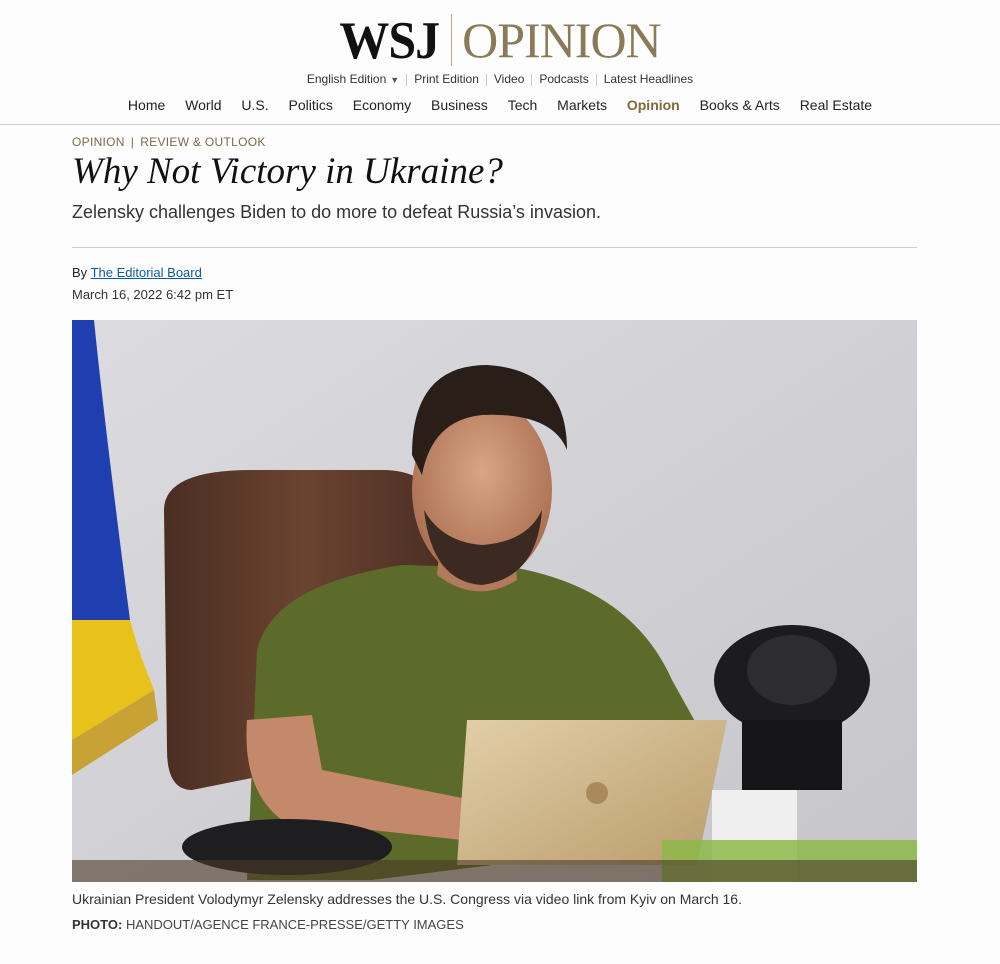  I want to click on wsj-opinion-logo: WSJ OPINION, so click(500, 40).